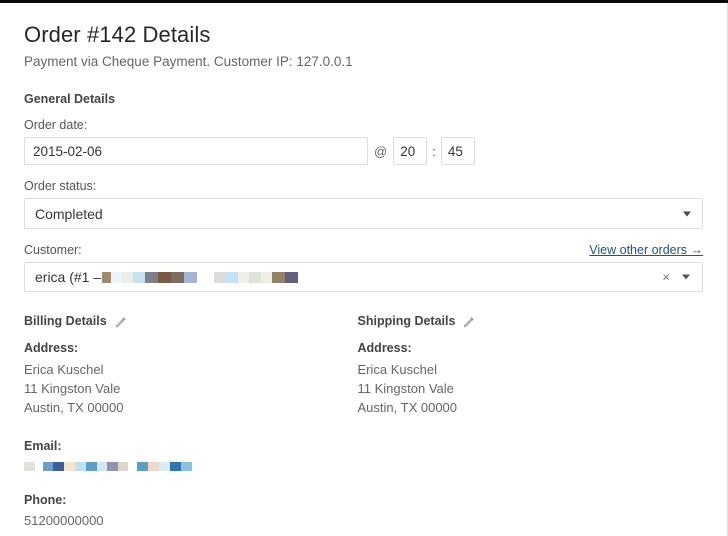 Image resolution: width=728 pixels, height=536 pixels. I want to click on order-status-value: Completed, so click(69, 213).